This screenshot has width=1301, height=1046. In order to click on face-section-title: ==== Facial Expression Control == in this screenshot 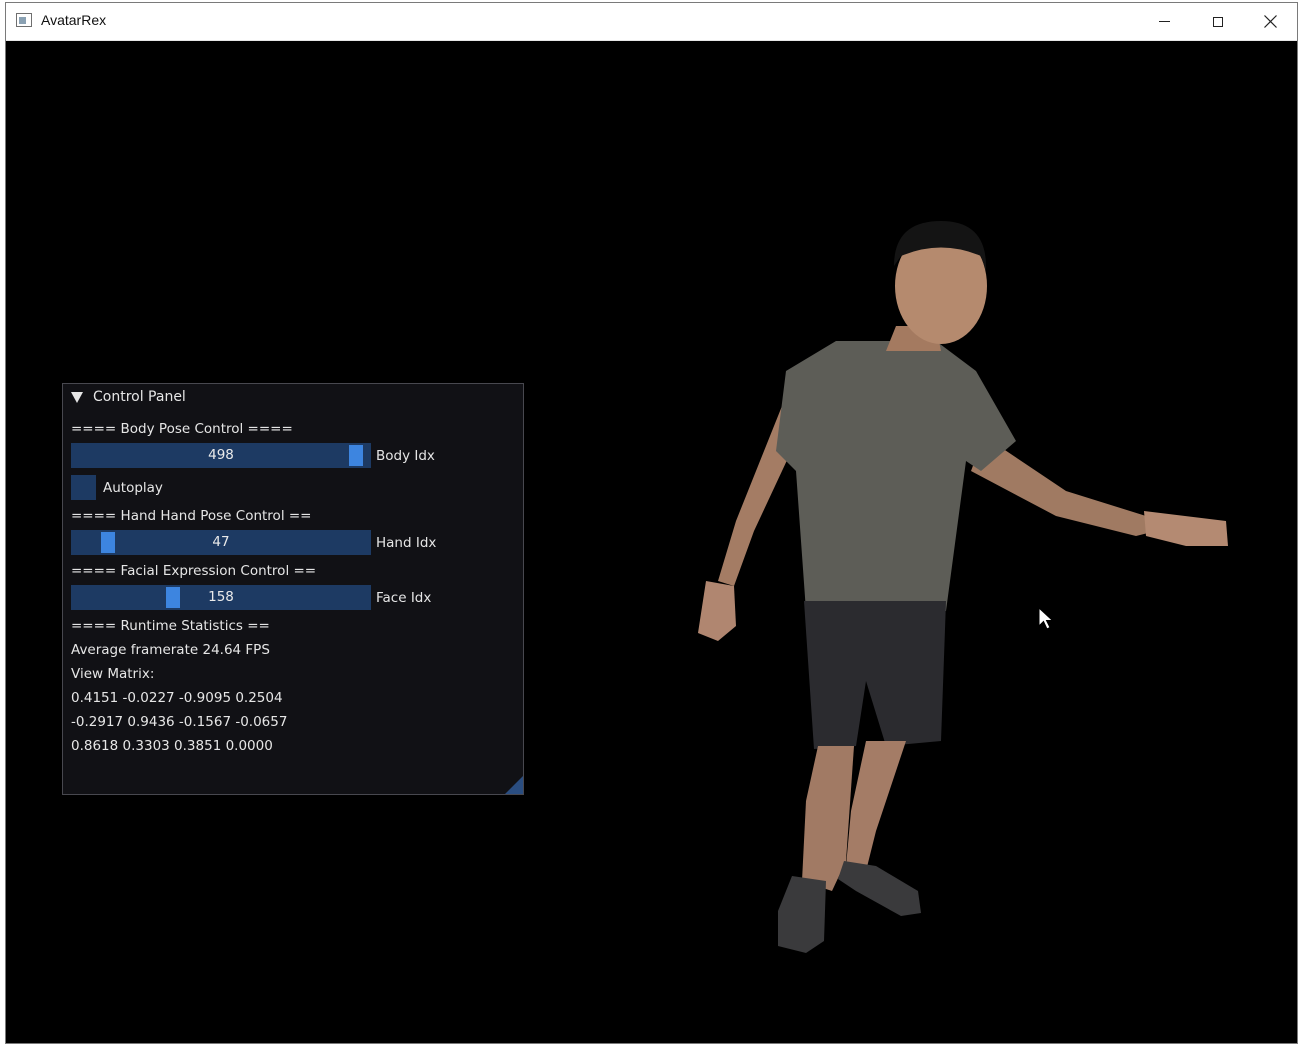, I will do `click(194, 571)`.